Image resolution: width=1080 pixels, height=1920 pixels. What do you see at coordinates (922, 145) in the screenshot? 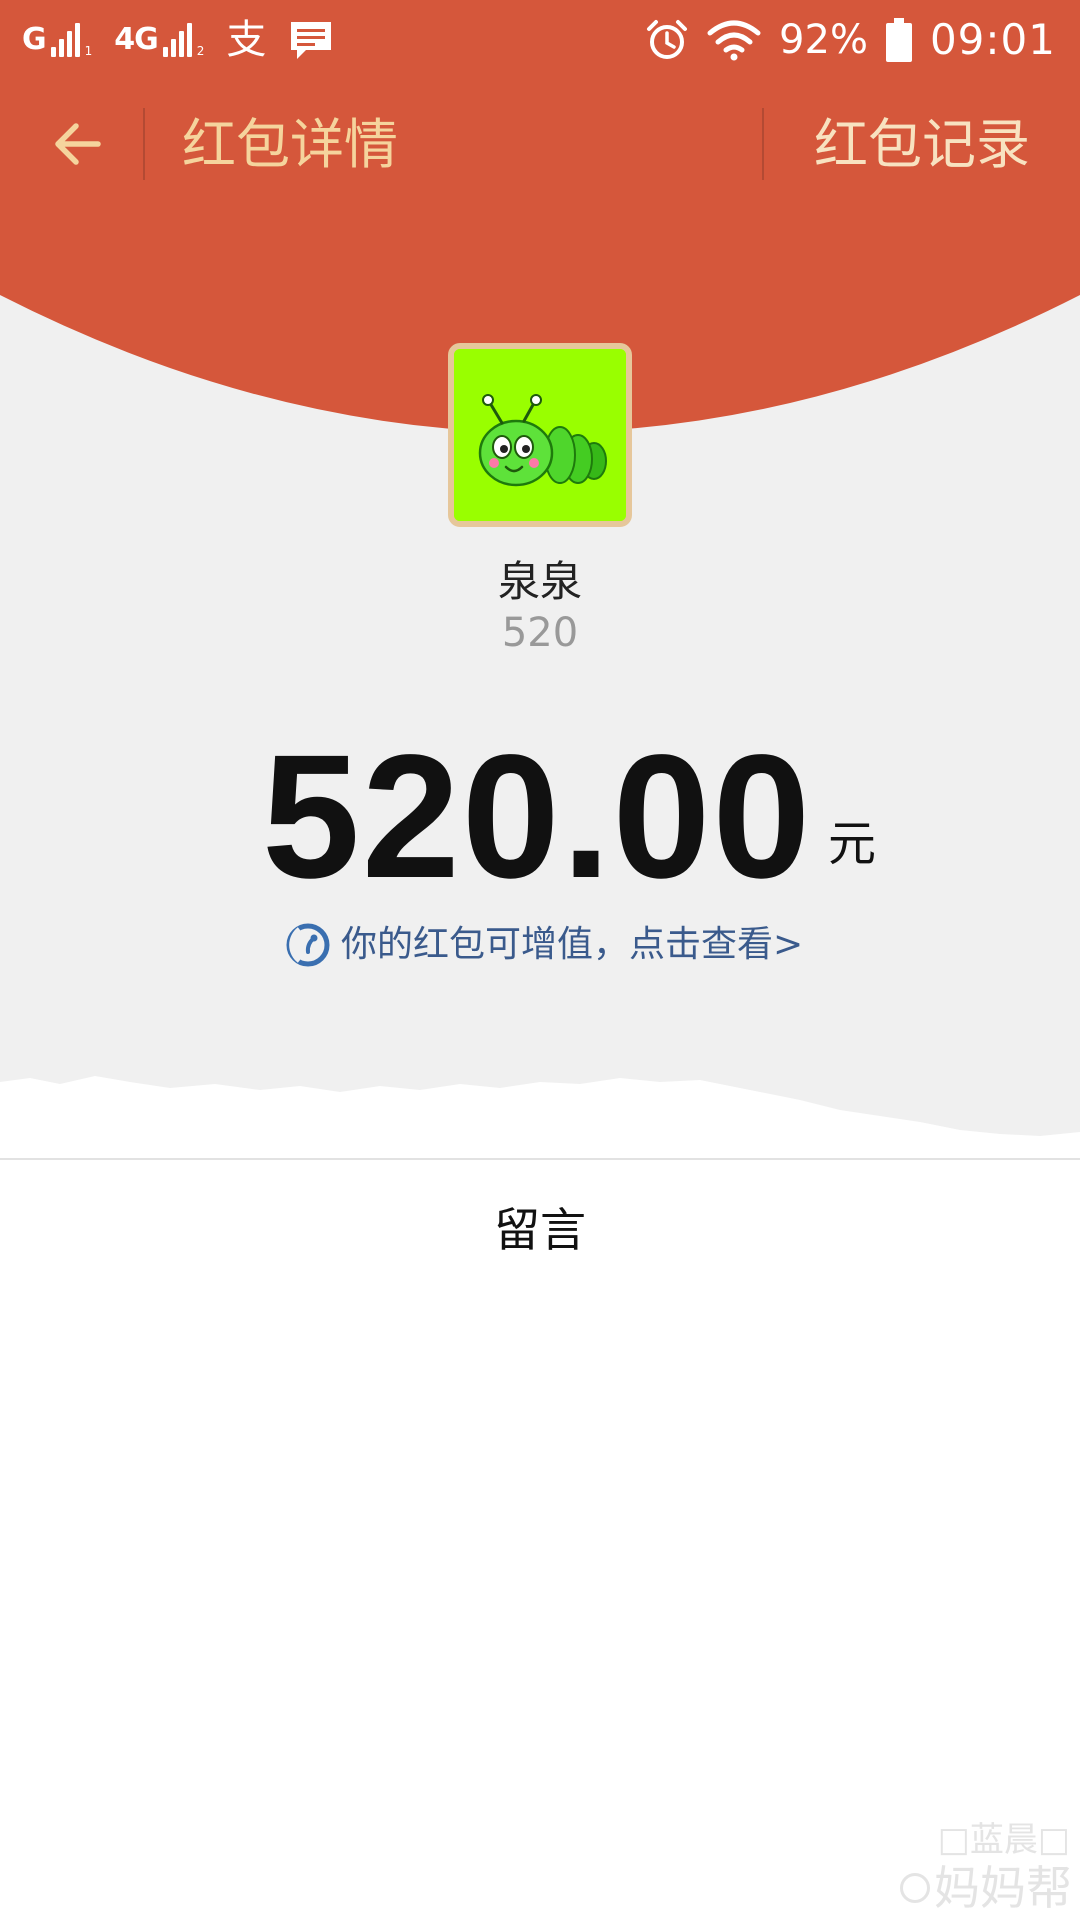
I see `red-packet-records-link: 红包记录` at bounding box center [922, 145].